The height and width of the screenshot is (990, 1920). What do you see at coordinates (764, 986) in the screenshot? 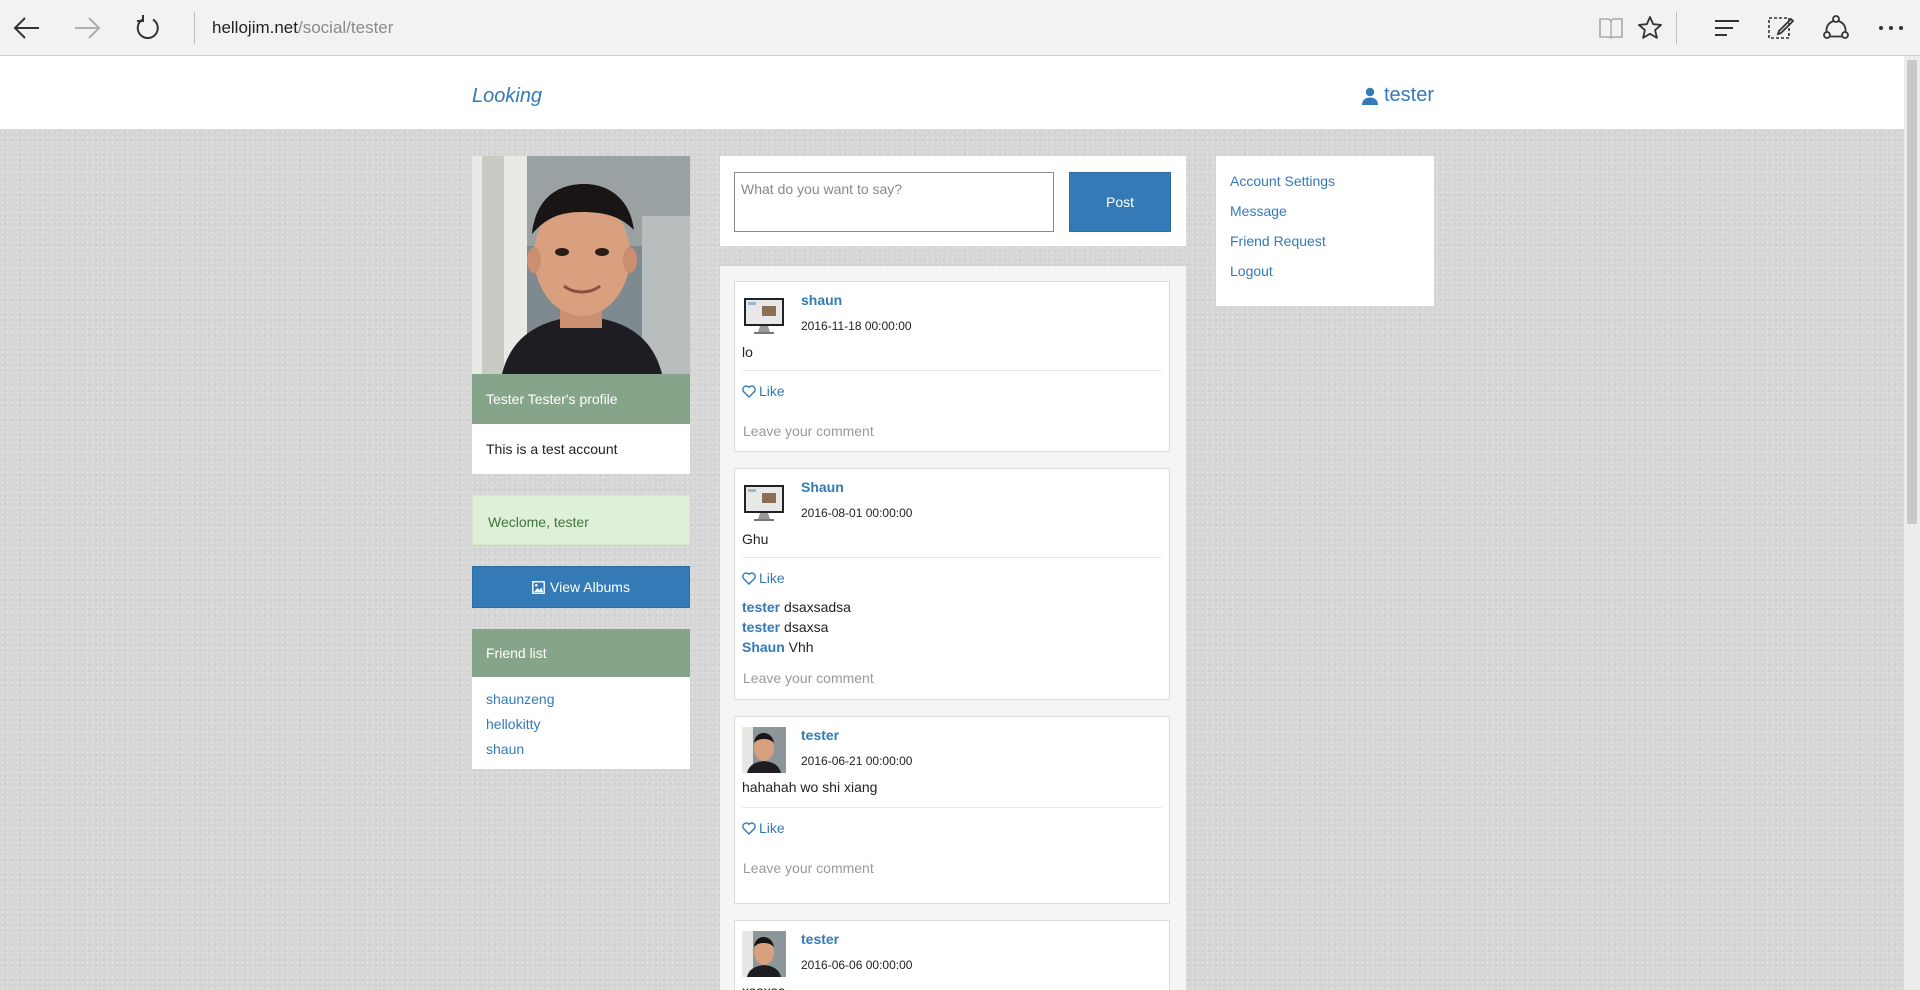
I see `post-content: xsaxsa` at bounding box center [764, 986].